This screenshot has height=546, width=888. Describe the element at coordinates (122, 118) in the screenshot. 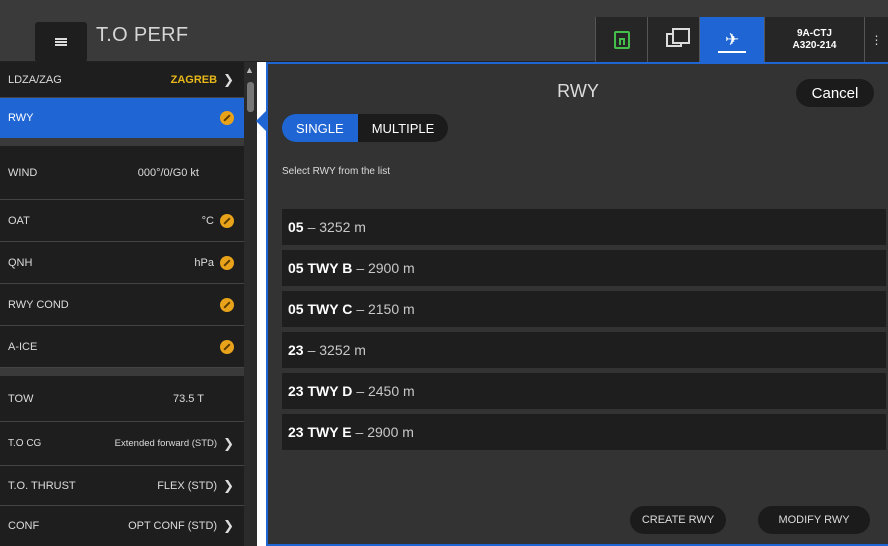

I see `sidebar-item-rwy: RWY` at that location.